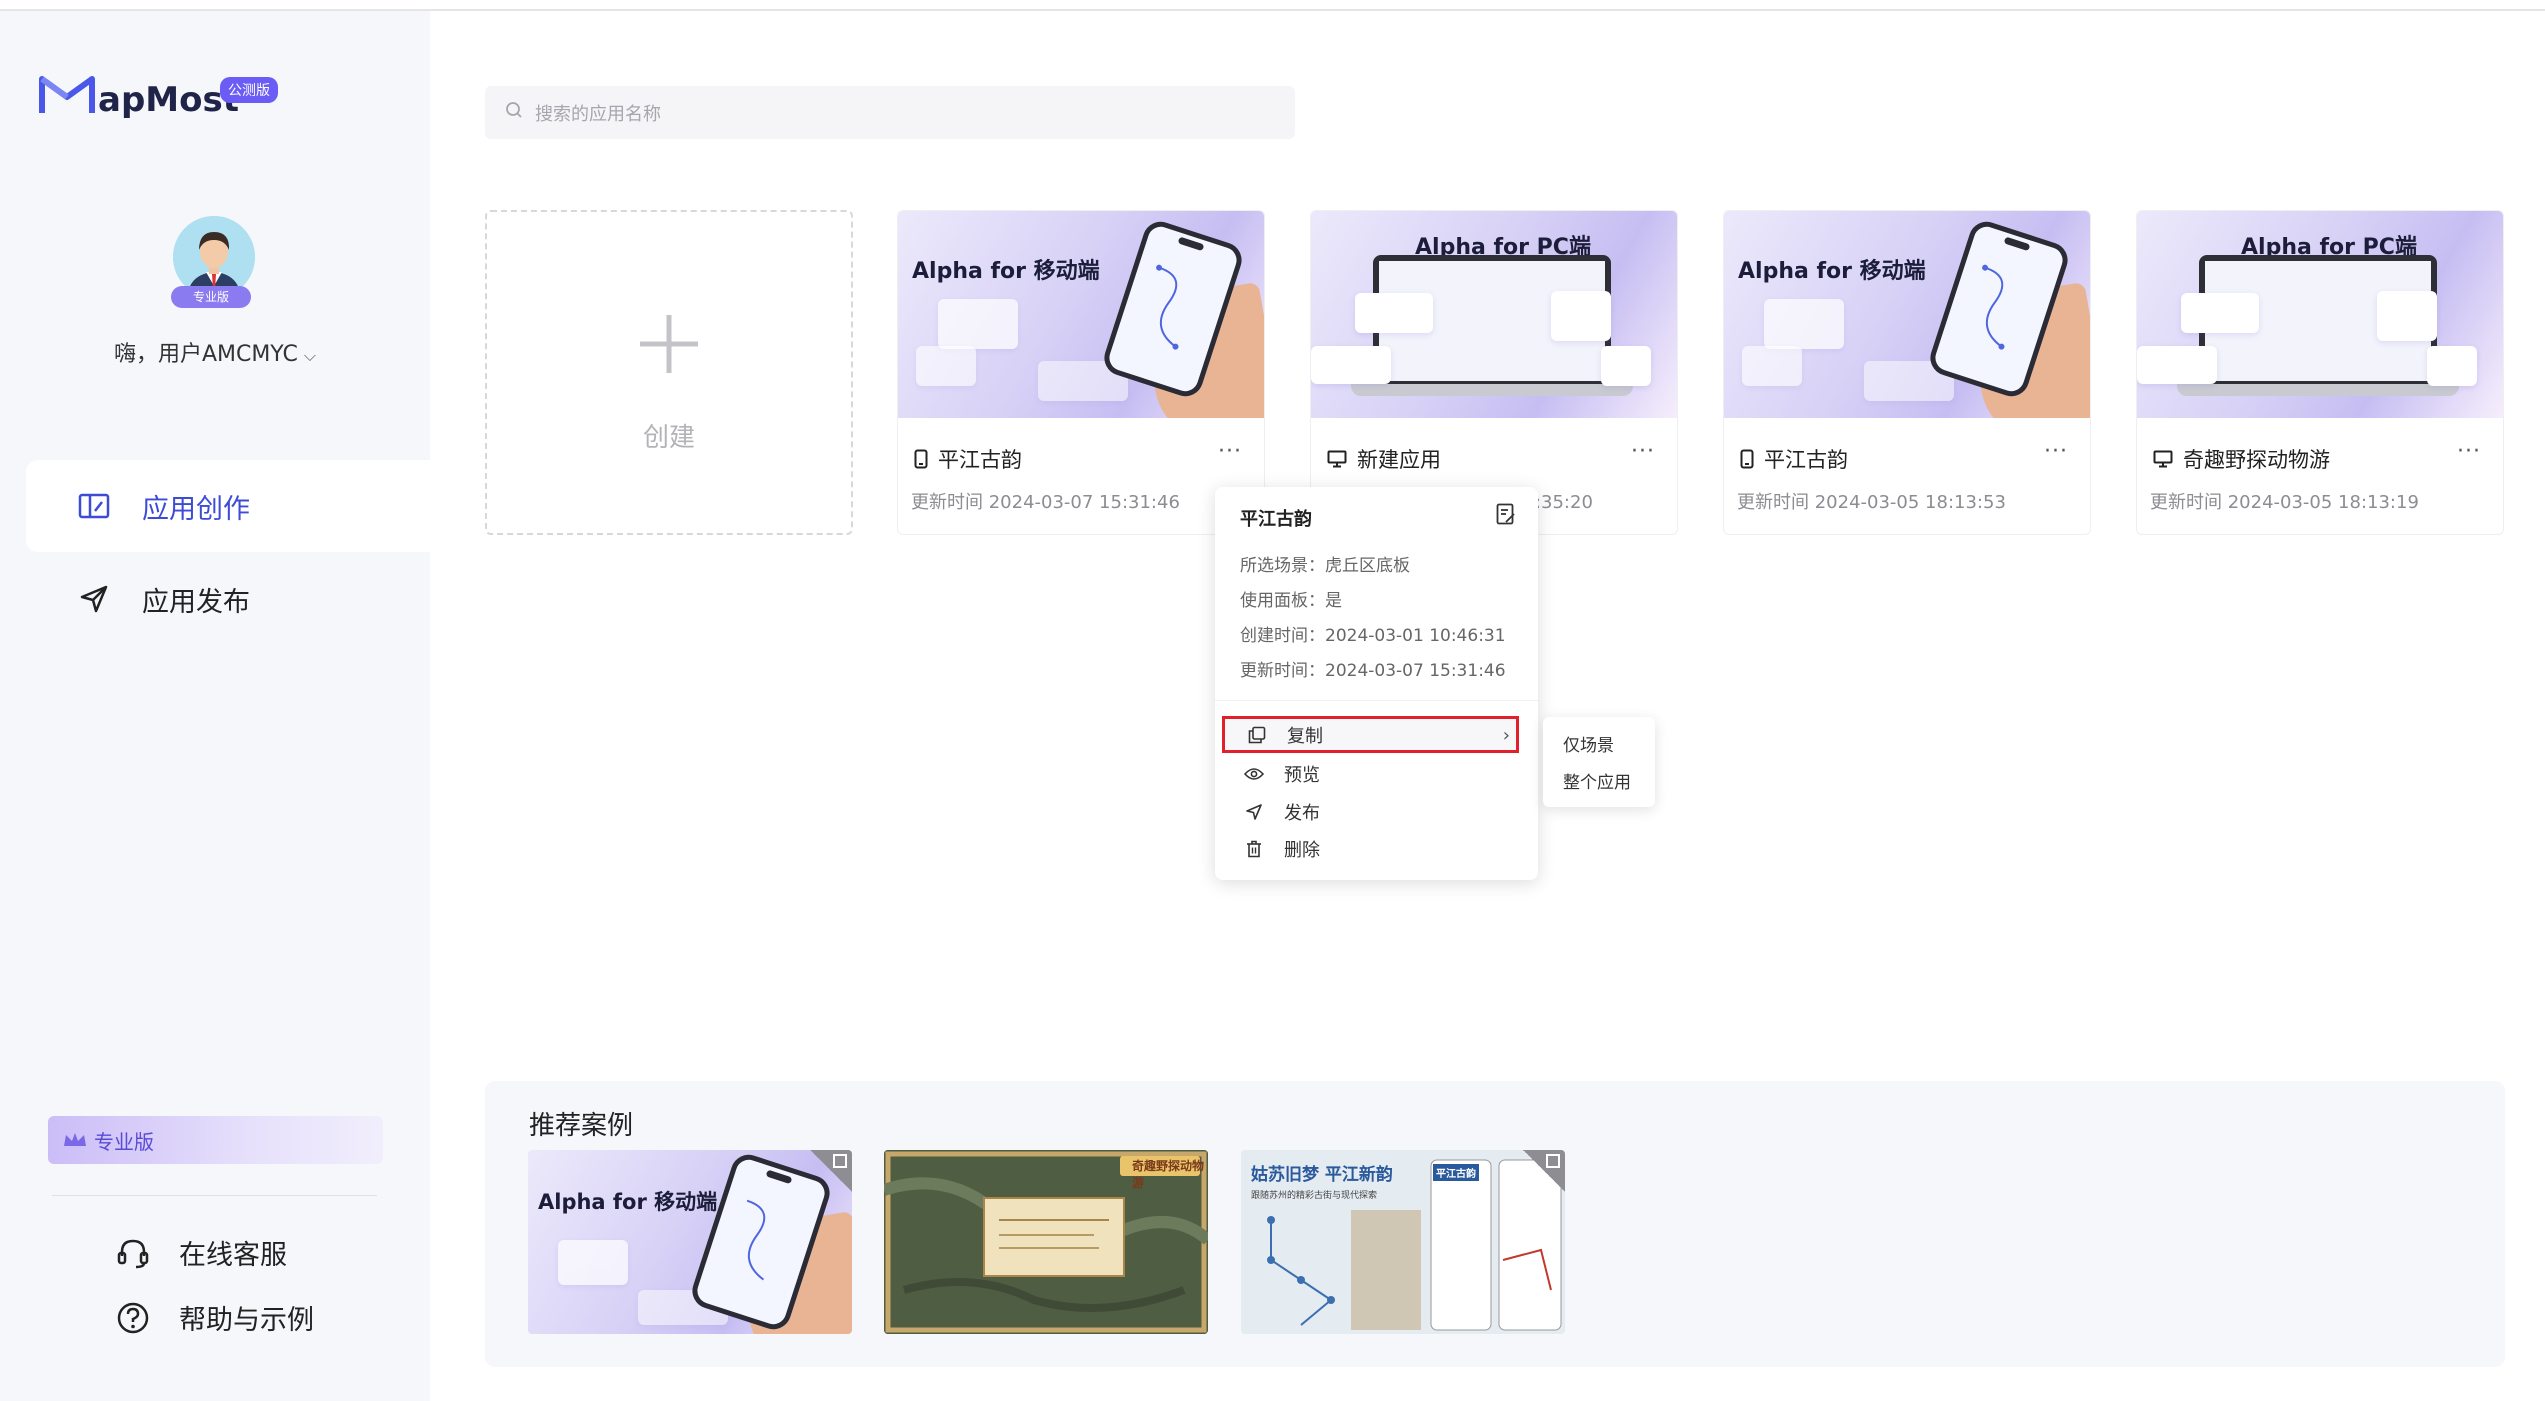  Describe the element at coordinates (1314, 1196) in the screenshot. I see `case-thumb-subtitle: 跟随苏州的精彩古街与现代探索` at that location.